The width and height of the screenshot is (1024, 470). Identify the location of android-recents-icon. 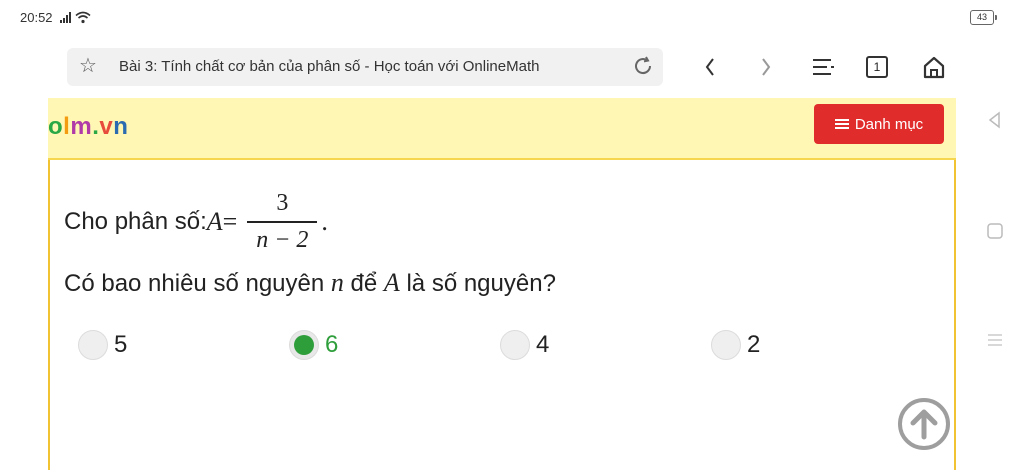
(995, 340).